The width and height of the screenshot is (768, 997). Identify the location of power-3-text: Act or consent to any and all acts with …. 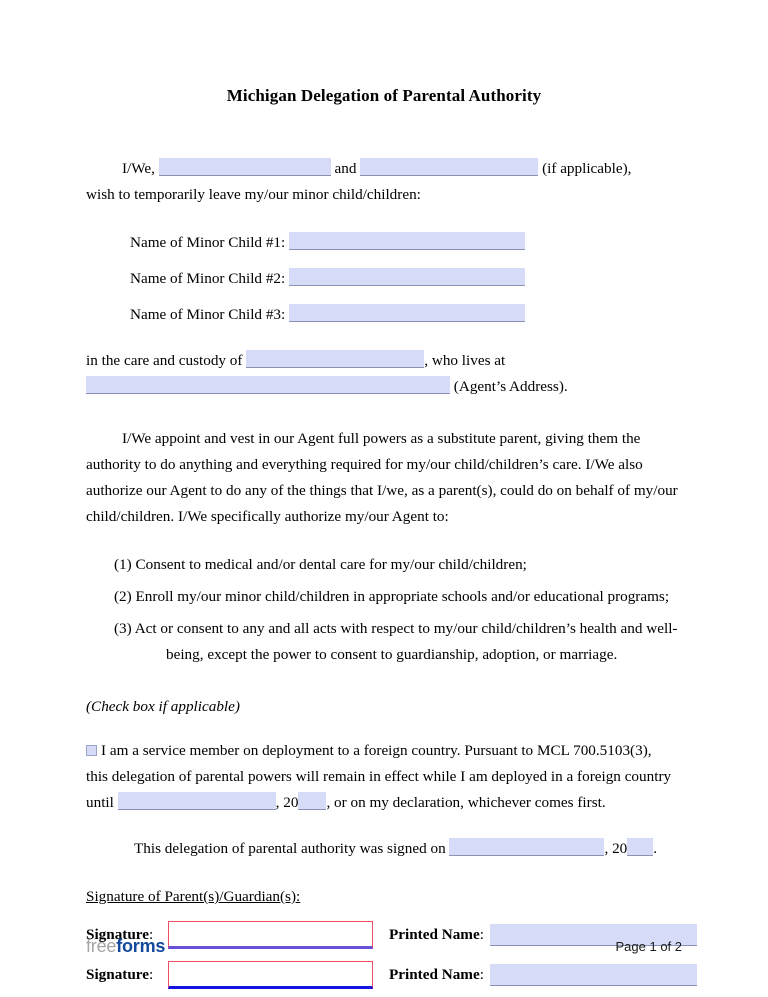
(406, 628).